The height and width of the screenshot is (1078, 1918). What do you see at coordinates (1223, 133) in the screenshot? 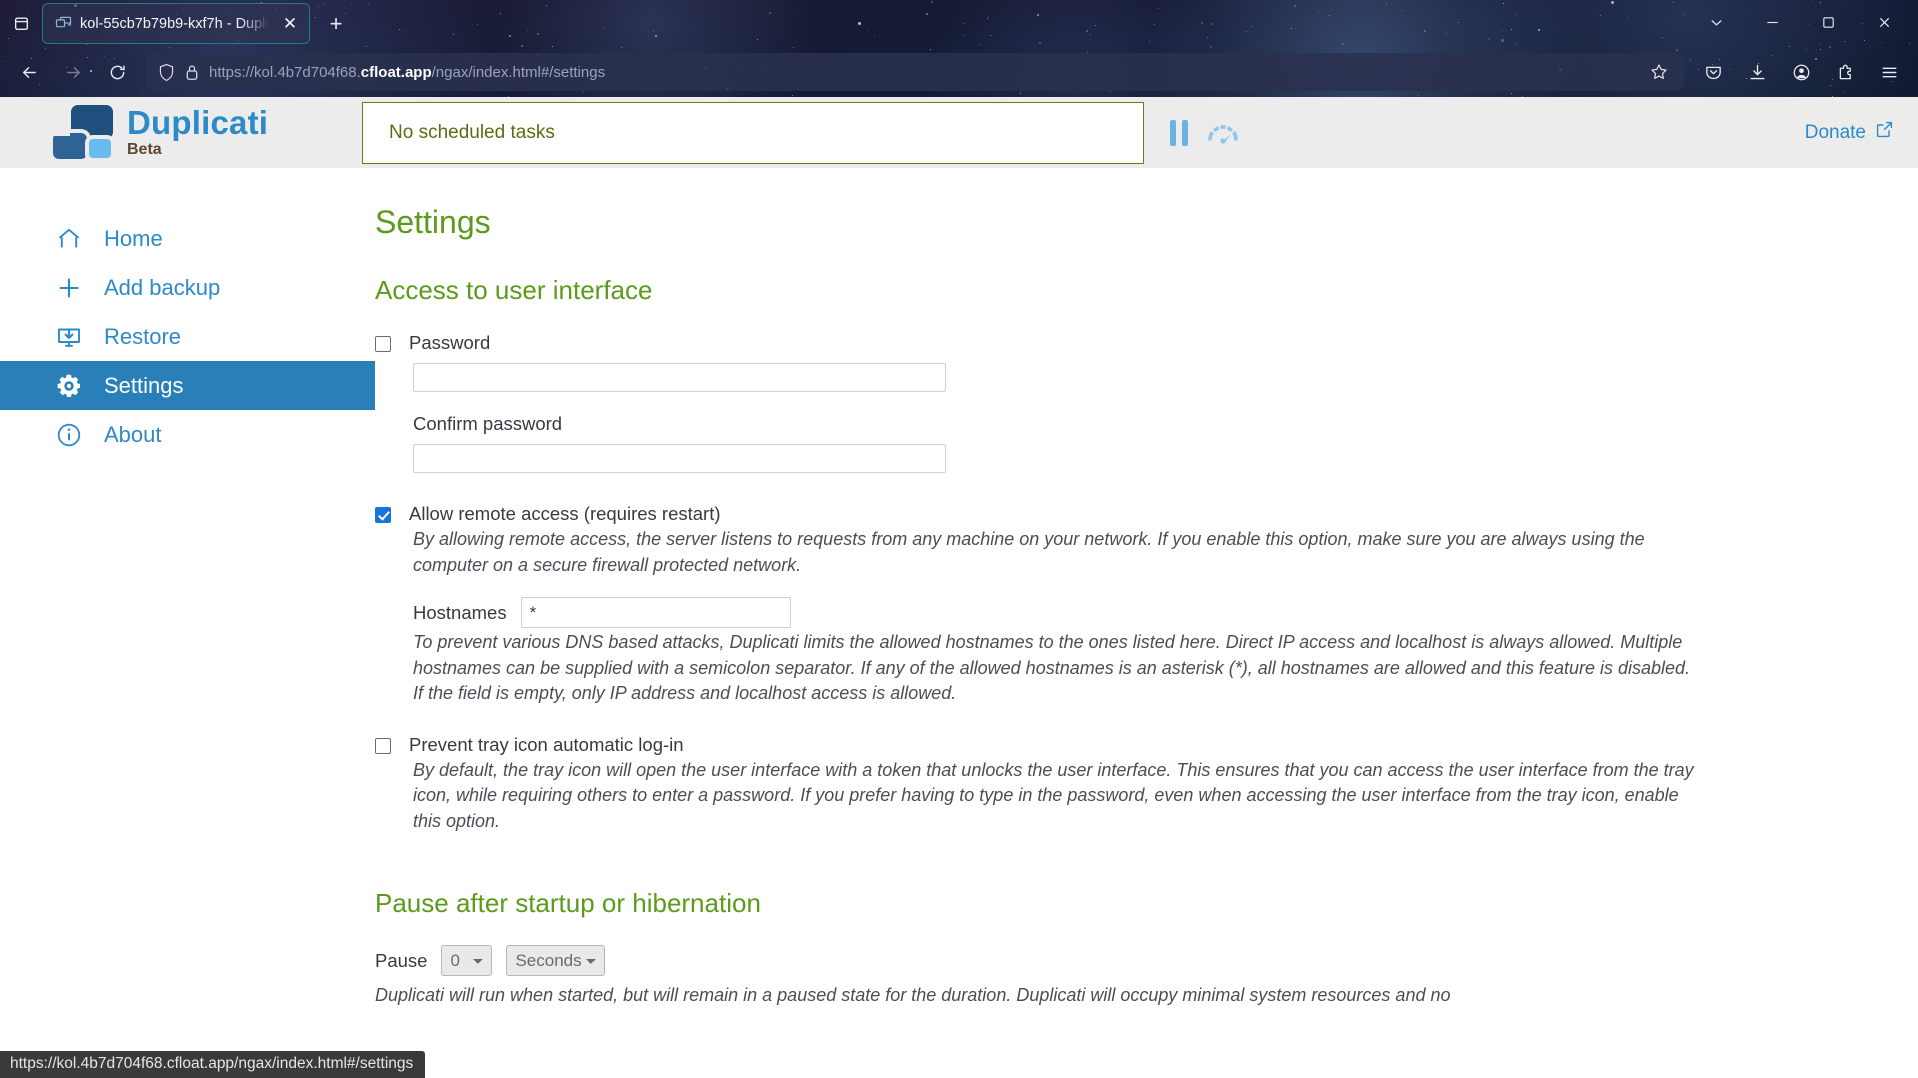
I see `throttle-gauge-icon` at bounding box center [1223, 133].